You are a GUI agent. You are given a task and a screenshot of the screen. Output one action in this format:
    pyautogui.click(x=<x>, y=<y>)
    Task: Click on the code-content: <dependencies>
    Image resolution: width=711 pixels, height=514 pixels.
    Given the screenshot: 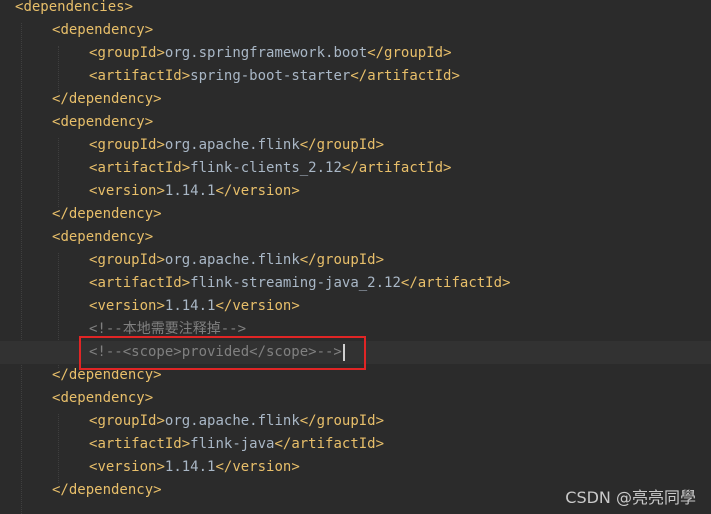 What is the action you would take?
    pyautogui.click(x=74, y=9)
    